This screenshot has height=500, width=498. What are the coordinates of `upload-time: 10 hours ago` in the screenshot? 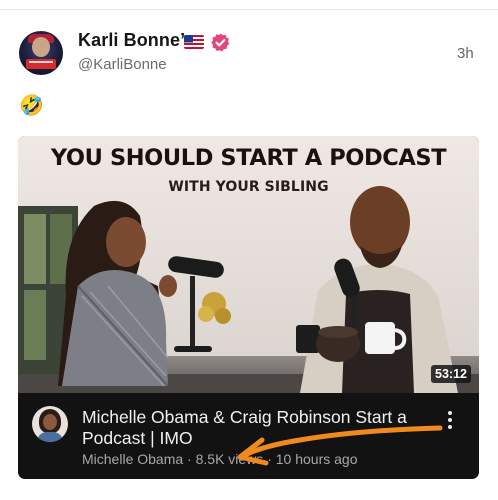 It's located at (316, 459).